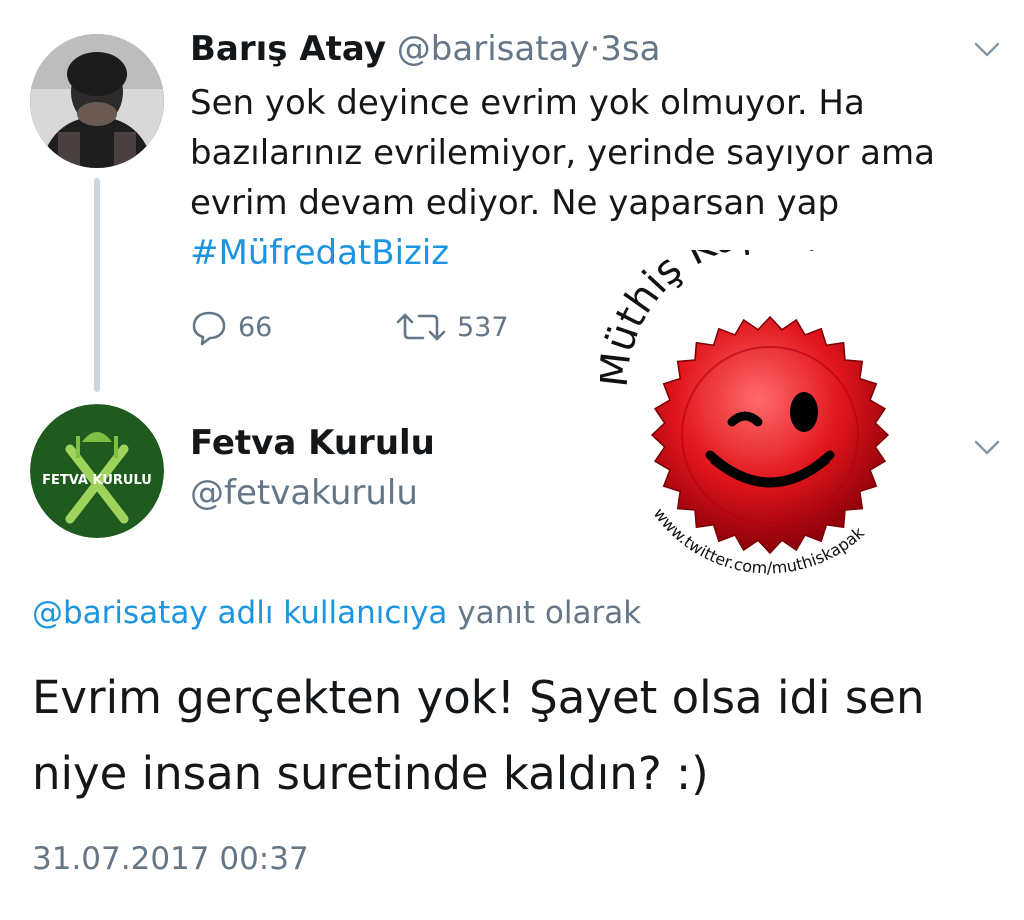 The width and height of the screenshot is (1024, 920). I want to click on muthis-kapak-sticker: Müthiş Kapak www.twitter.com/muthiskapak, so click(765, 394).